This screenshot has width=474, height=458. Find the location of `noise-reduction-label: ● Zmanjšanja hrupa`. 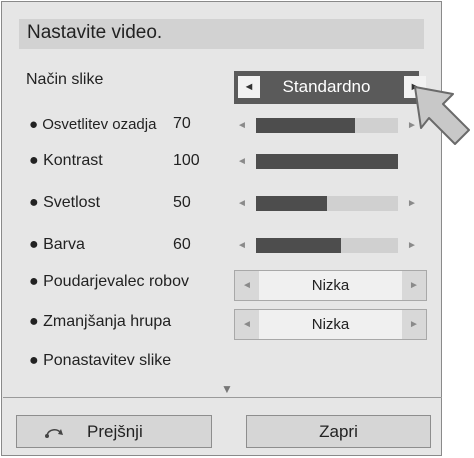

noise-reduction-label: ● Zmanjšanja hrupa is located at coordinates (100, 321).